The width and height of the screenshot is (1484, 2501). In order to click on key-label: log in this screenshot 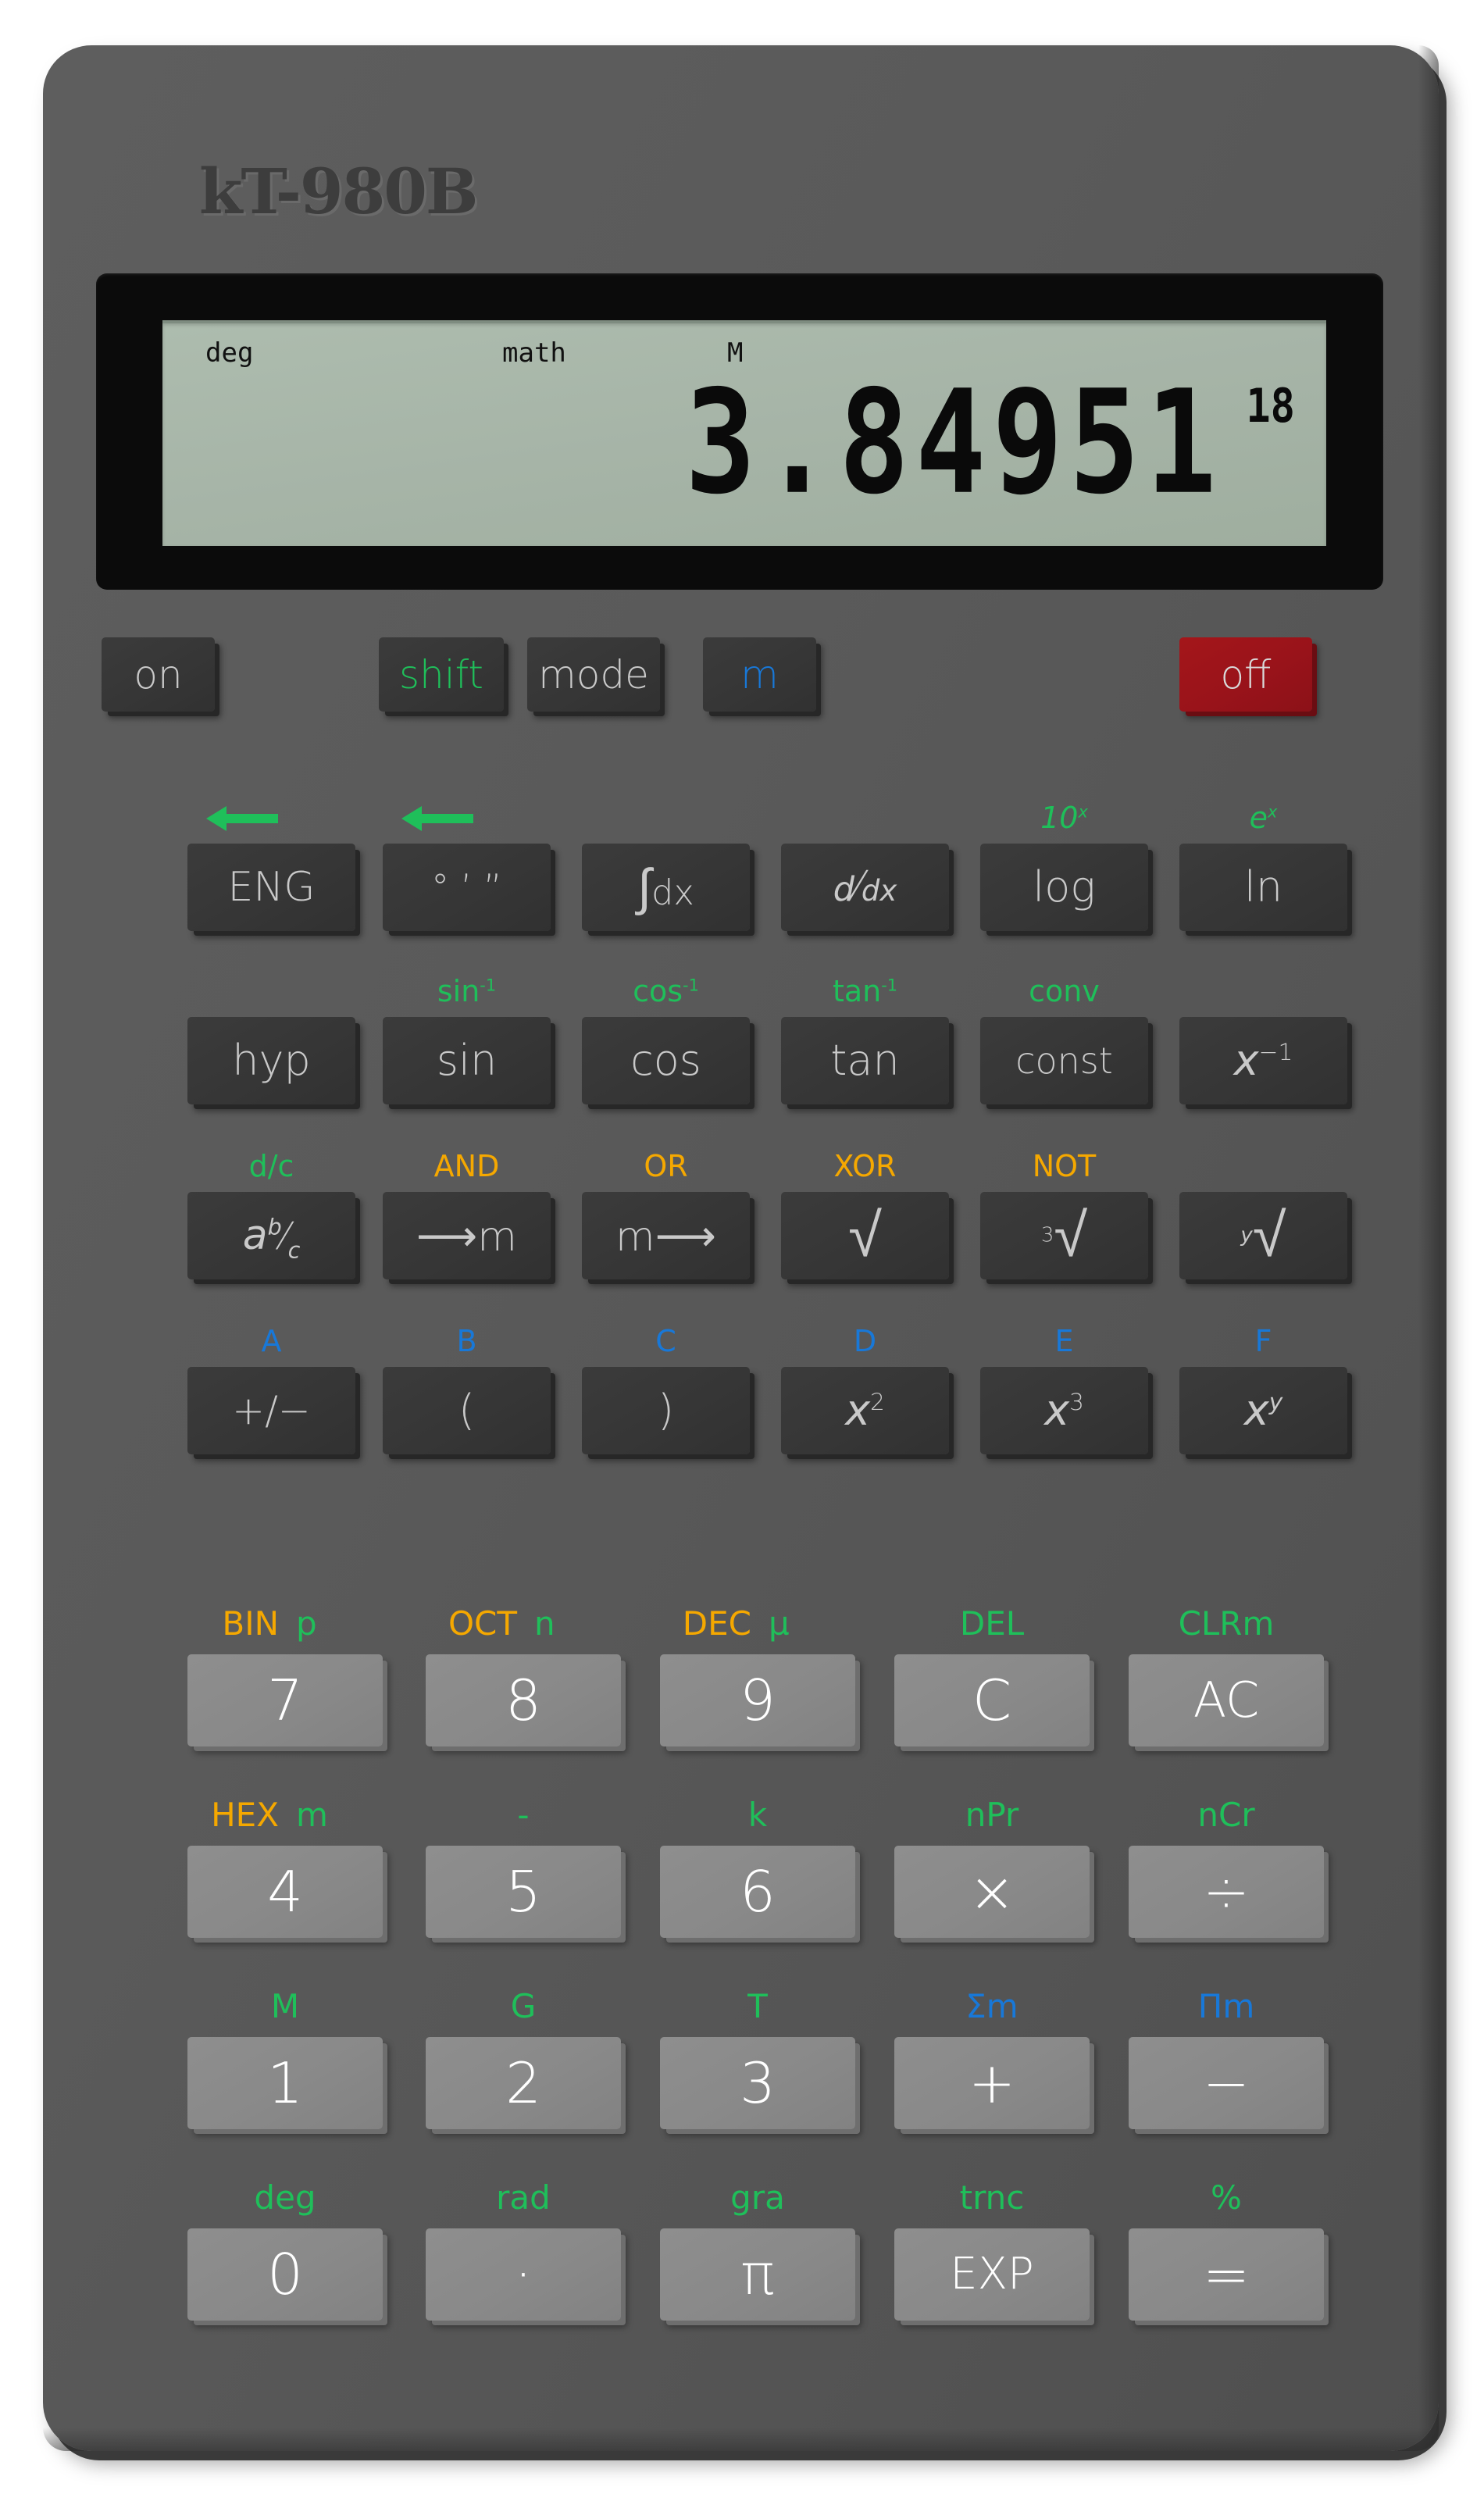, I will do `click(1064, 887)`.